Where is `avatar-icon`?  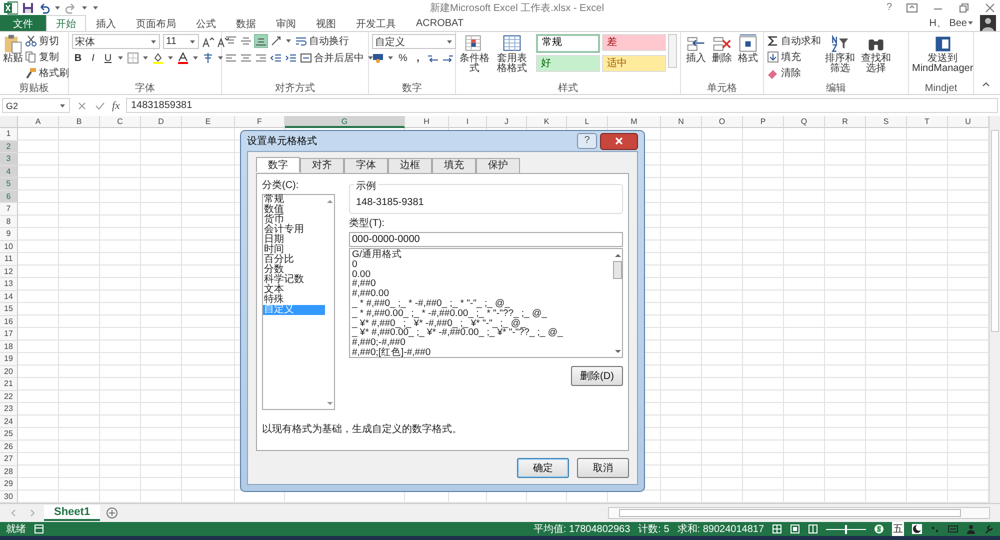 avatar-icon is located at coordinates (988, 23).